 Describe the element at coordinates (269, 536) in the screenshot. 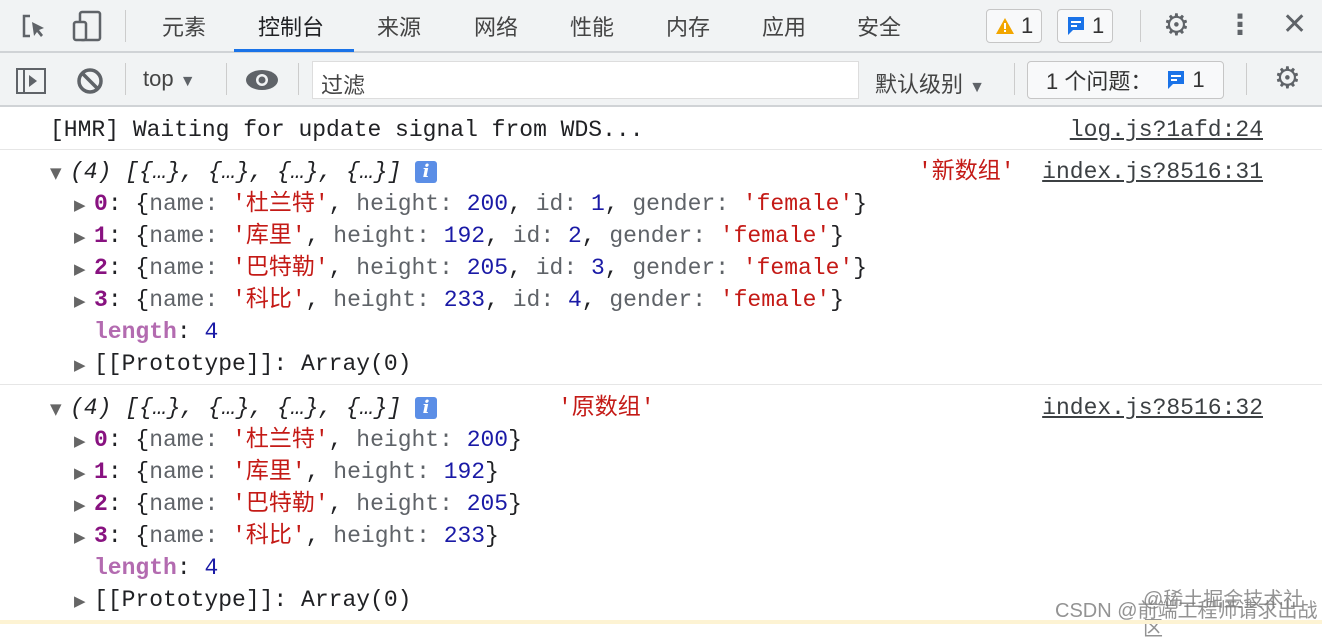

I see `property-value: '科比'` at that location.